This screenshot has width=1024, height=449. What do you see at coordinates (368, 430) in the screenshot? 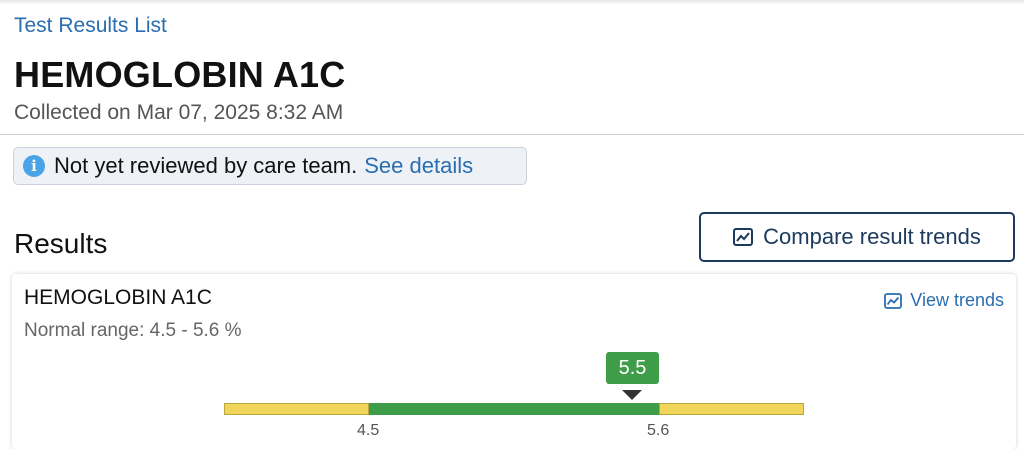
I see `range-low-tick: 4.5` at bounding box center [368, 430].